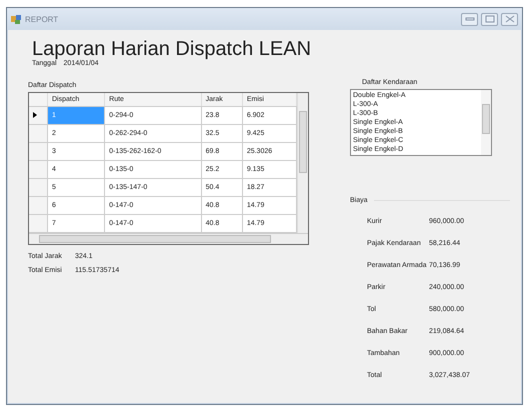 This screenshot has height=408, width=527. I want to click on minimize-button, so click(469, 19).